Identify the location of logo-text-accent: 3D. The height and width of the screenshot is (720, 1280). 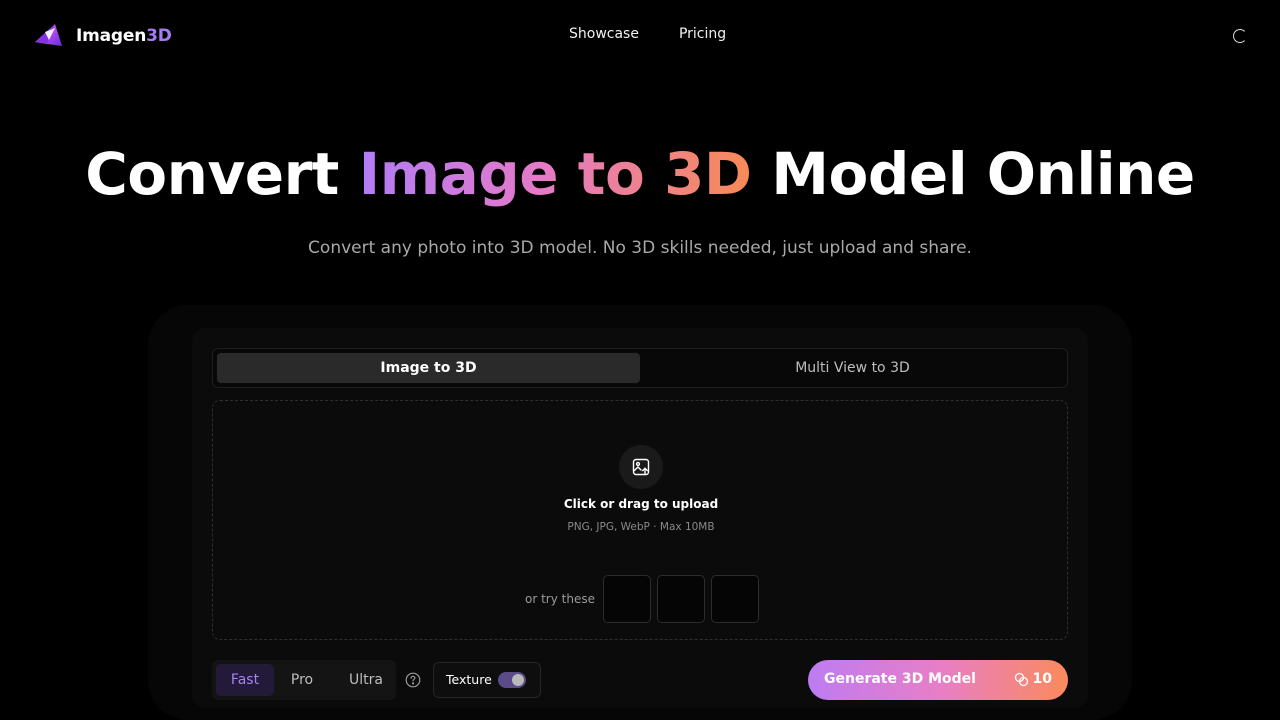
(159, 36).